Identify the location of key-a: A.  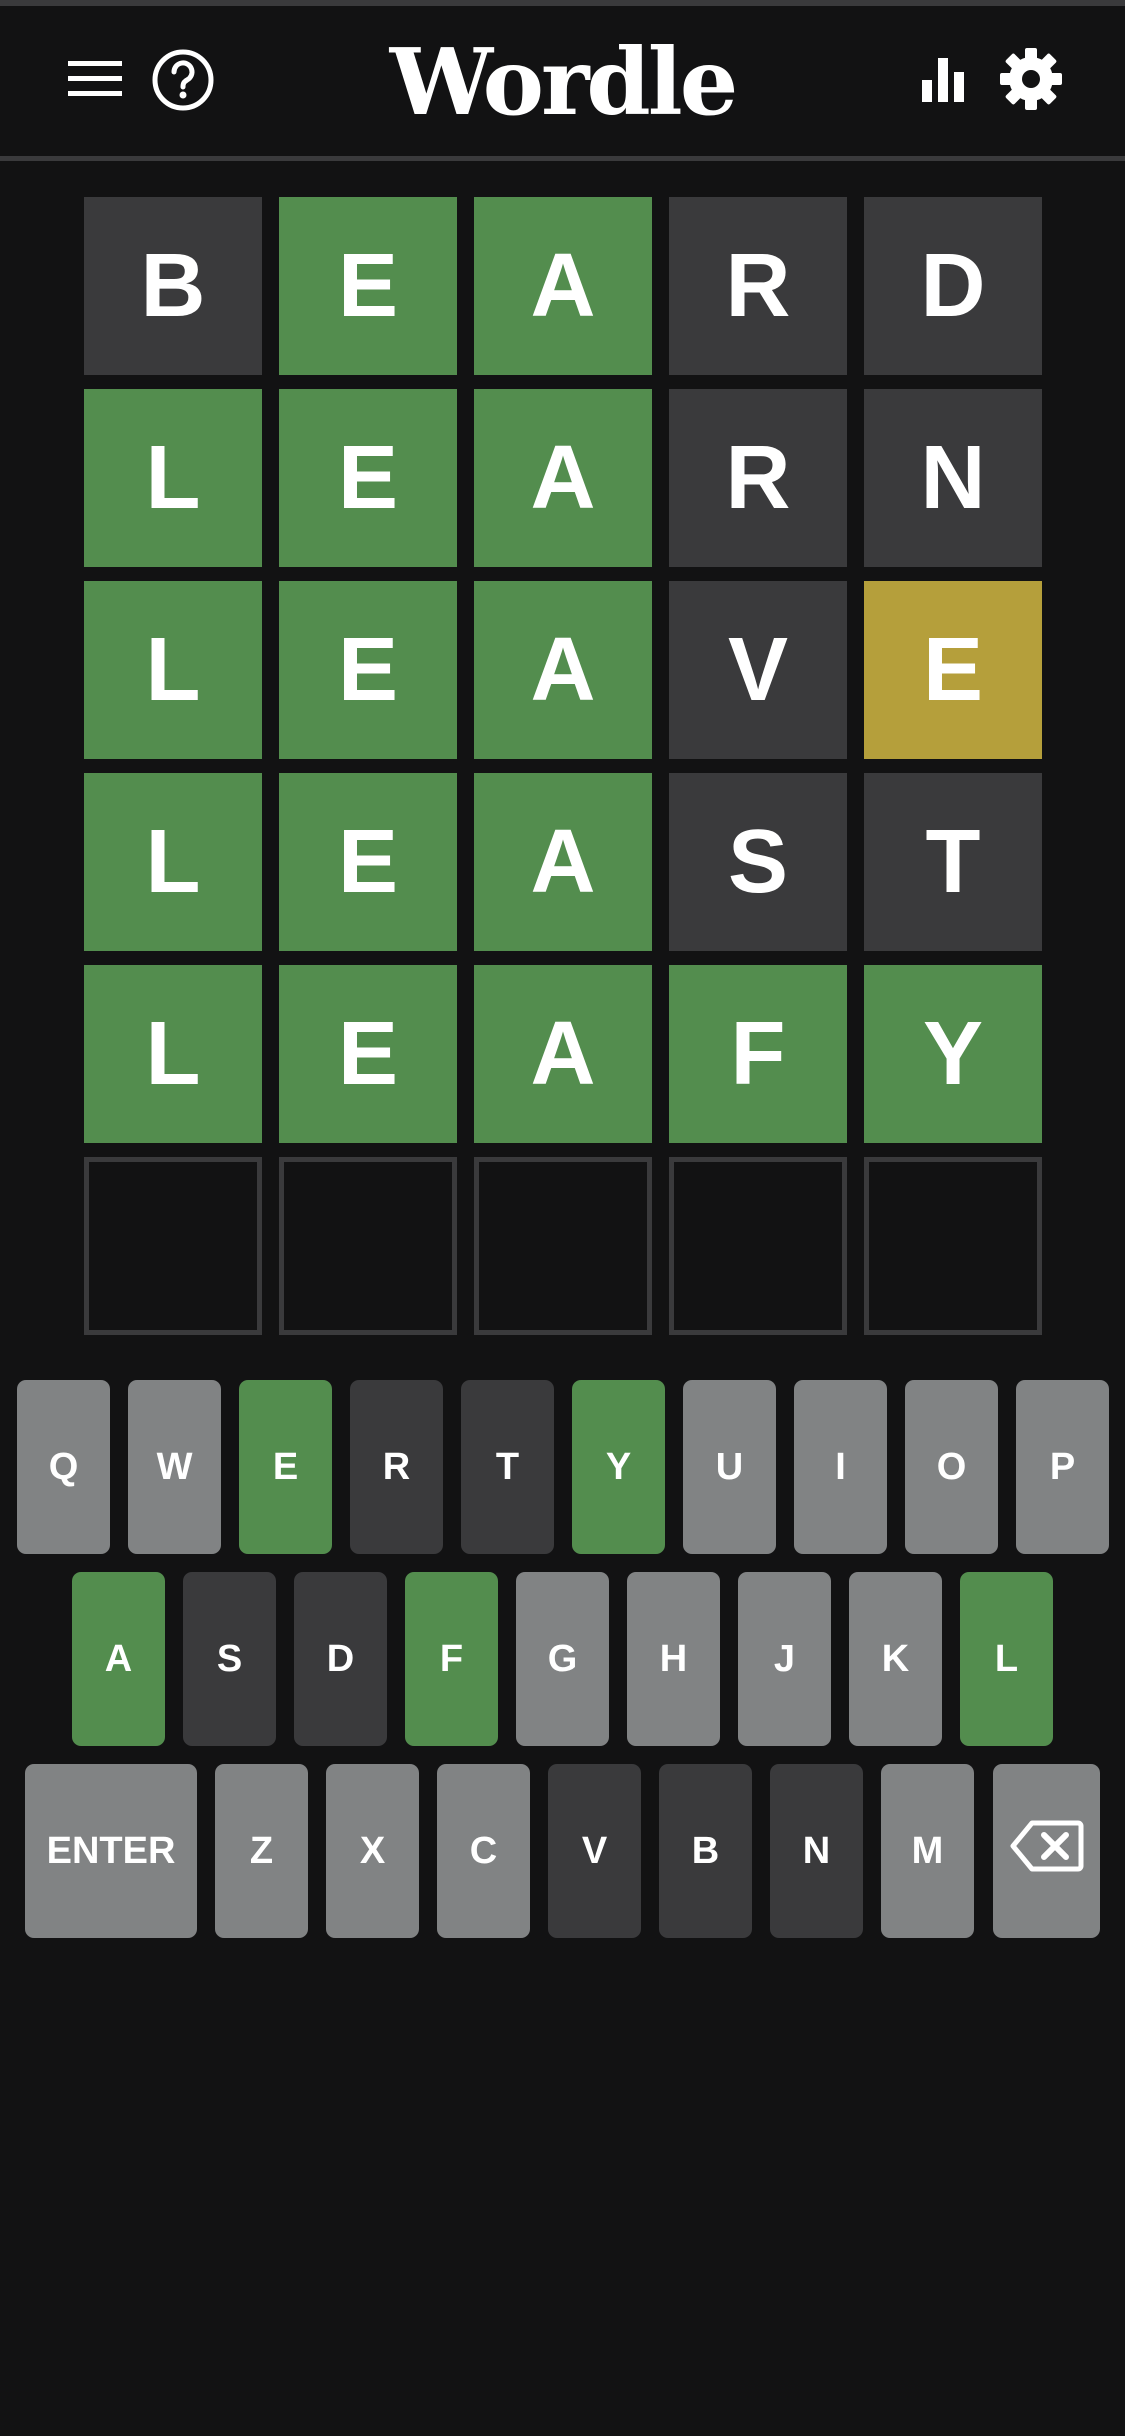
(118, 1659).